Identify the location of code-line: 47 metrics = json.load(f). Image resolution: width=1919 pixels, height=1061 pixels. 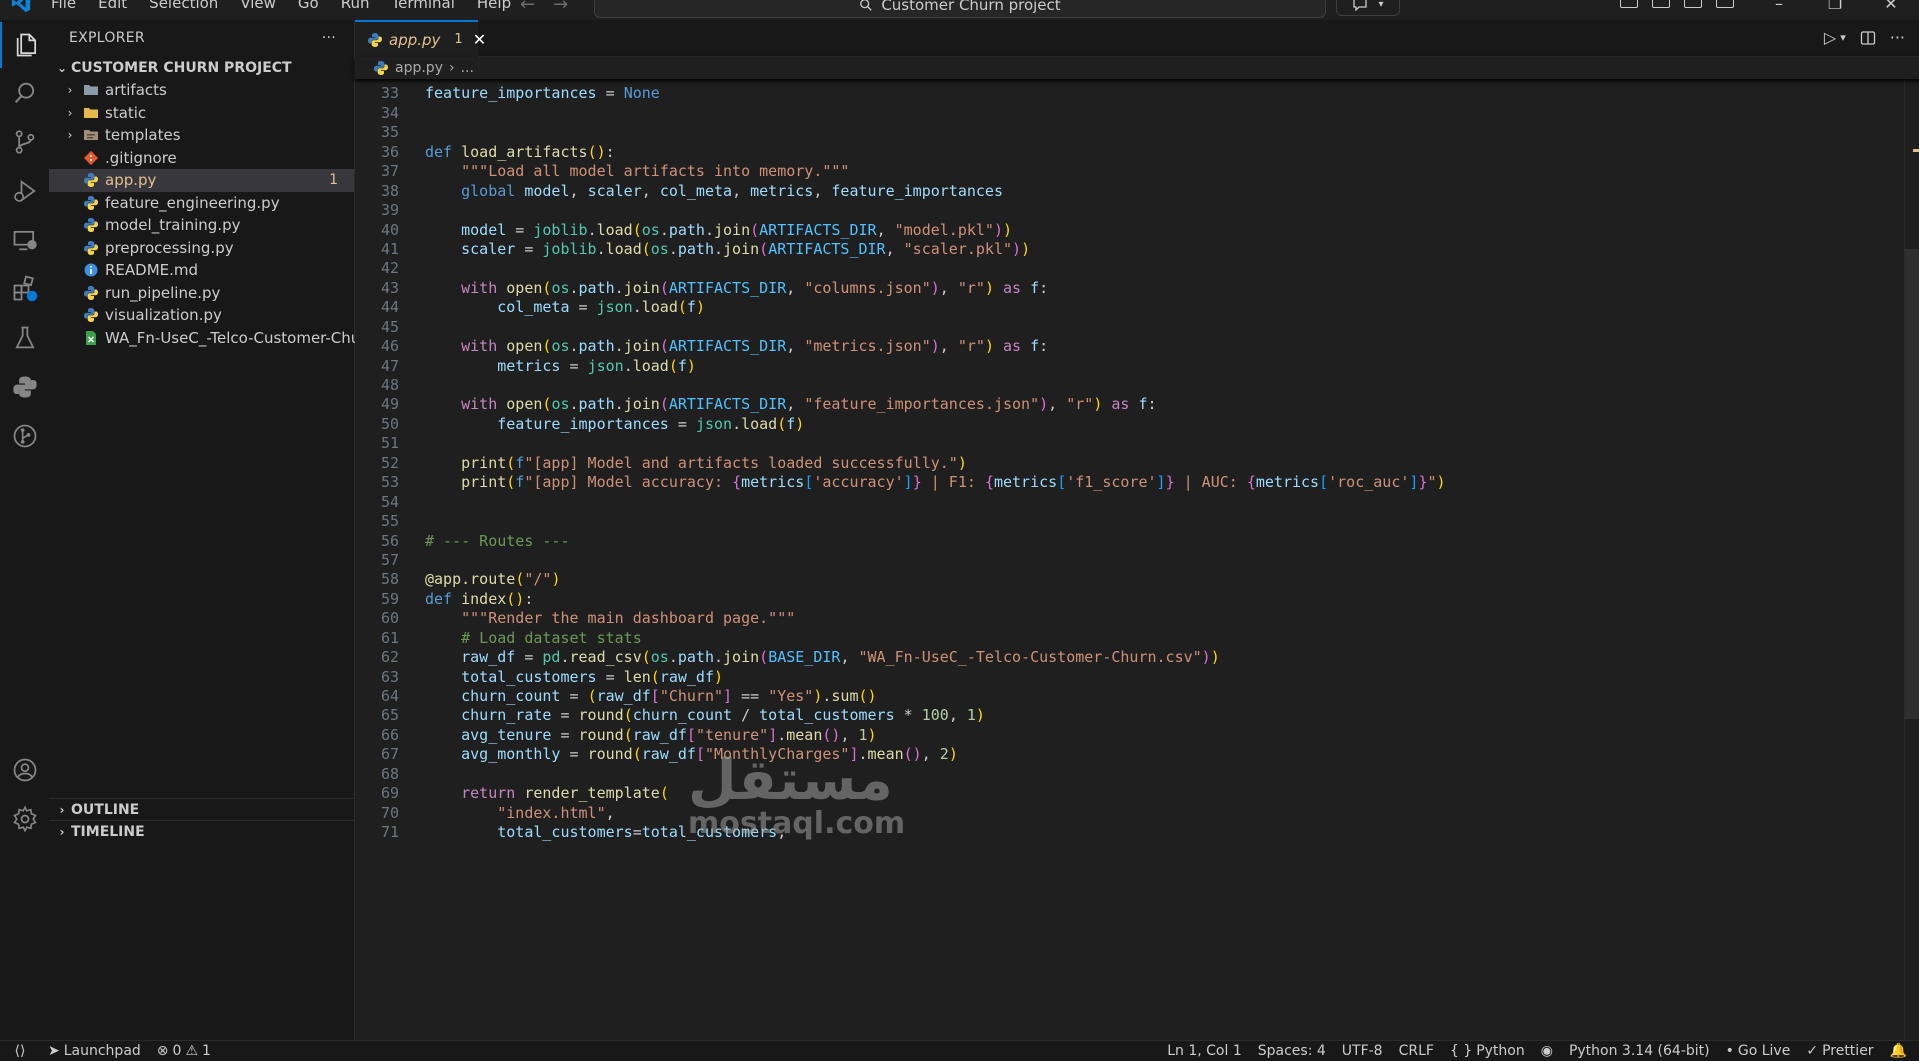
(900, 366).